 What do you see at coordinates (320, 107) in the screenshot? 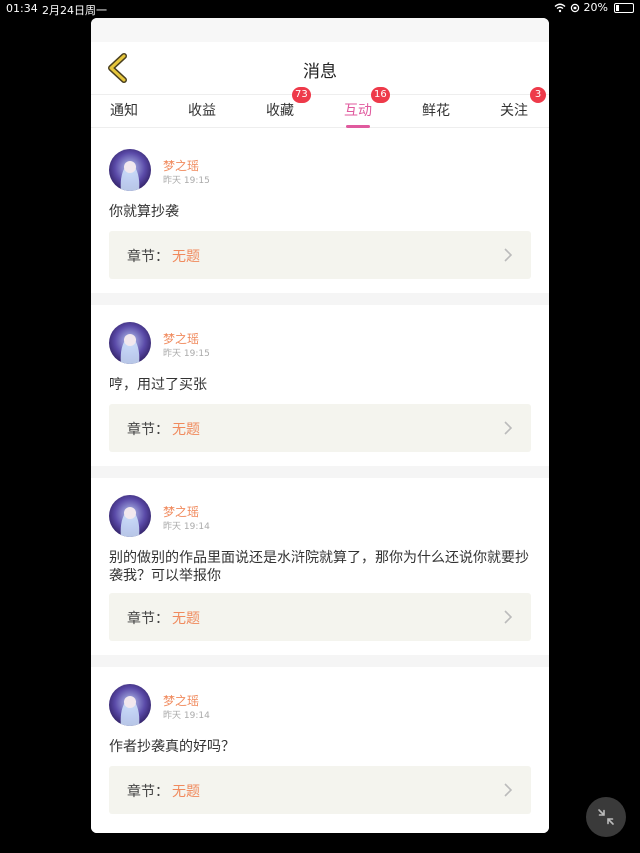
I see `tab-bar: 通知 收益 收藏 73 互动 16 鲜花 关注 3` at bounding box center [320, 107].